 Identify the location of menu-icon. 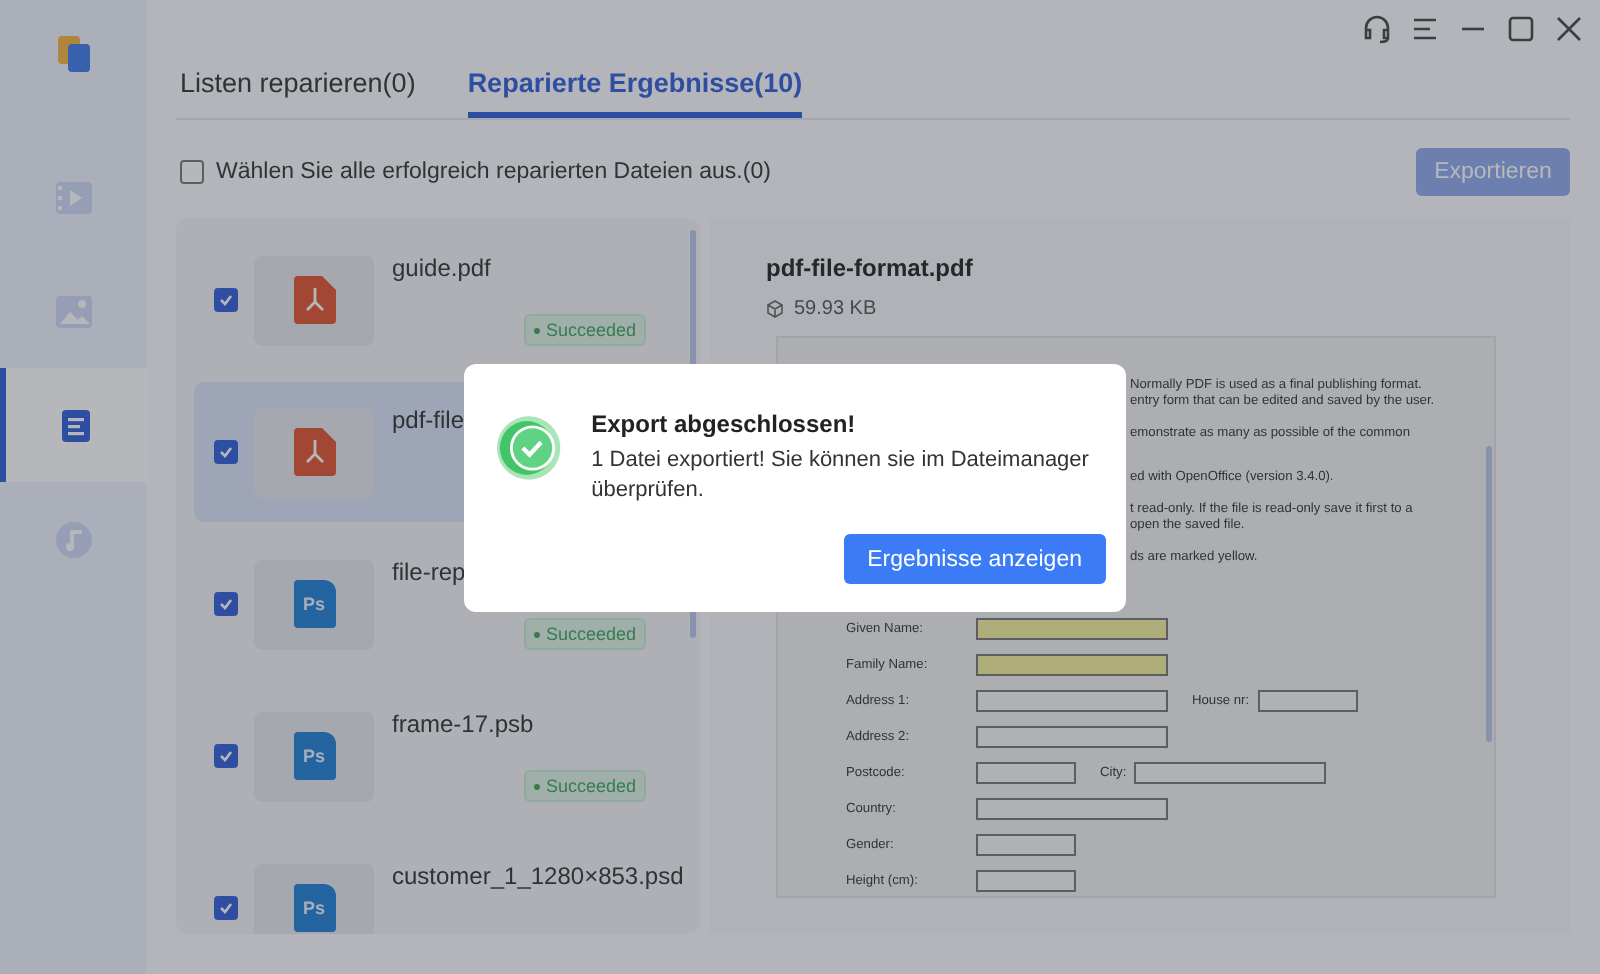
(1425, 29).